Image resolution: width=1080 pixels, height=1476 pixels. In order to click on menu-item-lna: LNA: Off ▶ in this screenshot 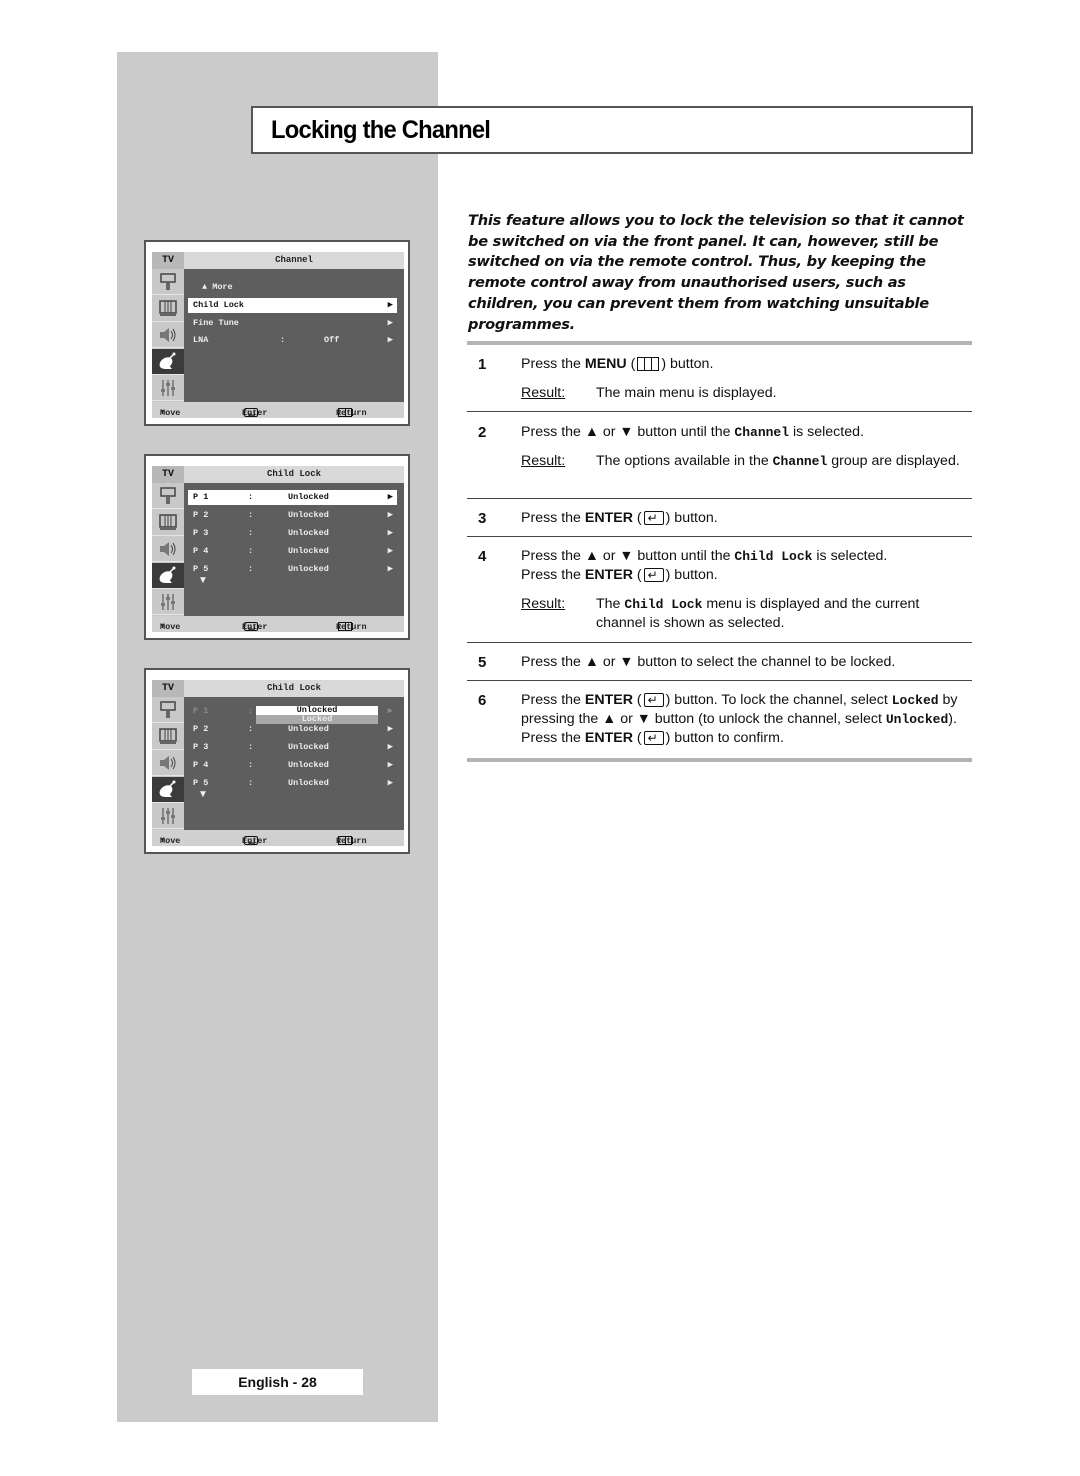, I will do `click(292, 340)`.